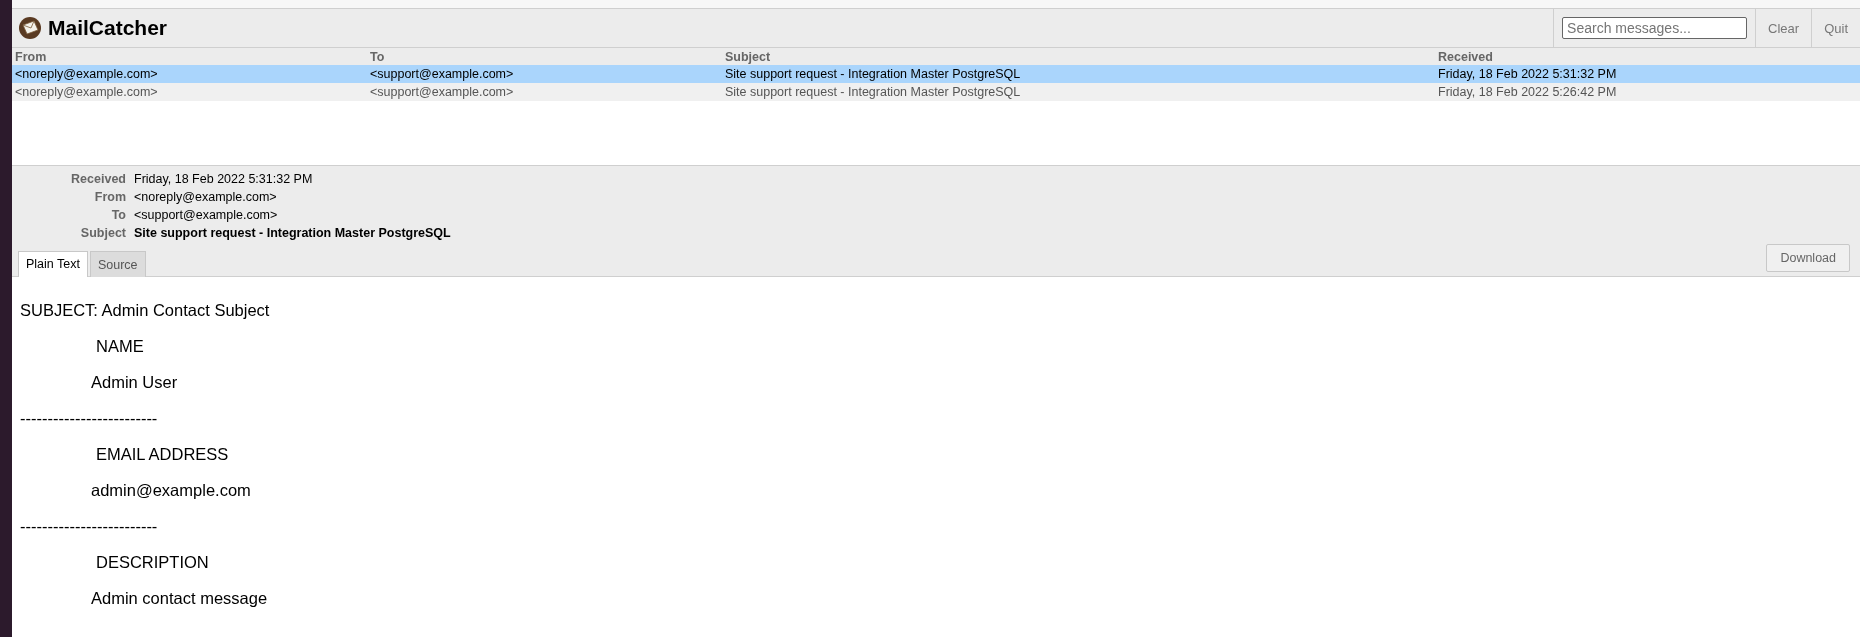 The image size is (1860, 637). What do you see at coordinates (108, 28) in the screenshot?
I see `app-title: MailCatcher` at bounding box center [108, 28].